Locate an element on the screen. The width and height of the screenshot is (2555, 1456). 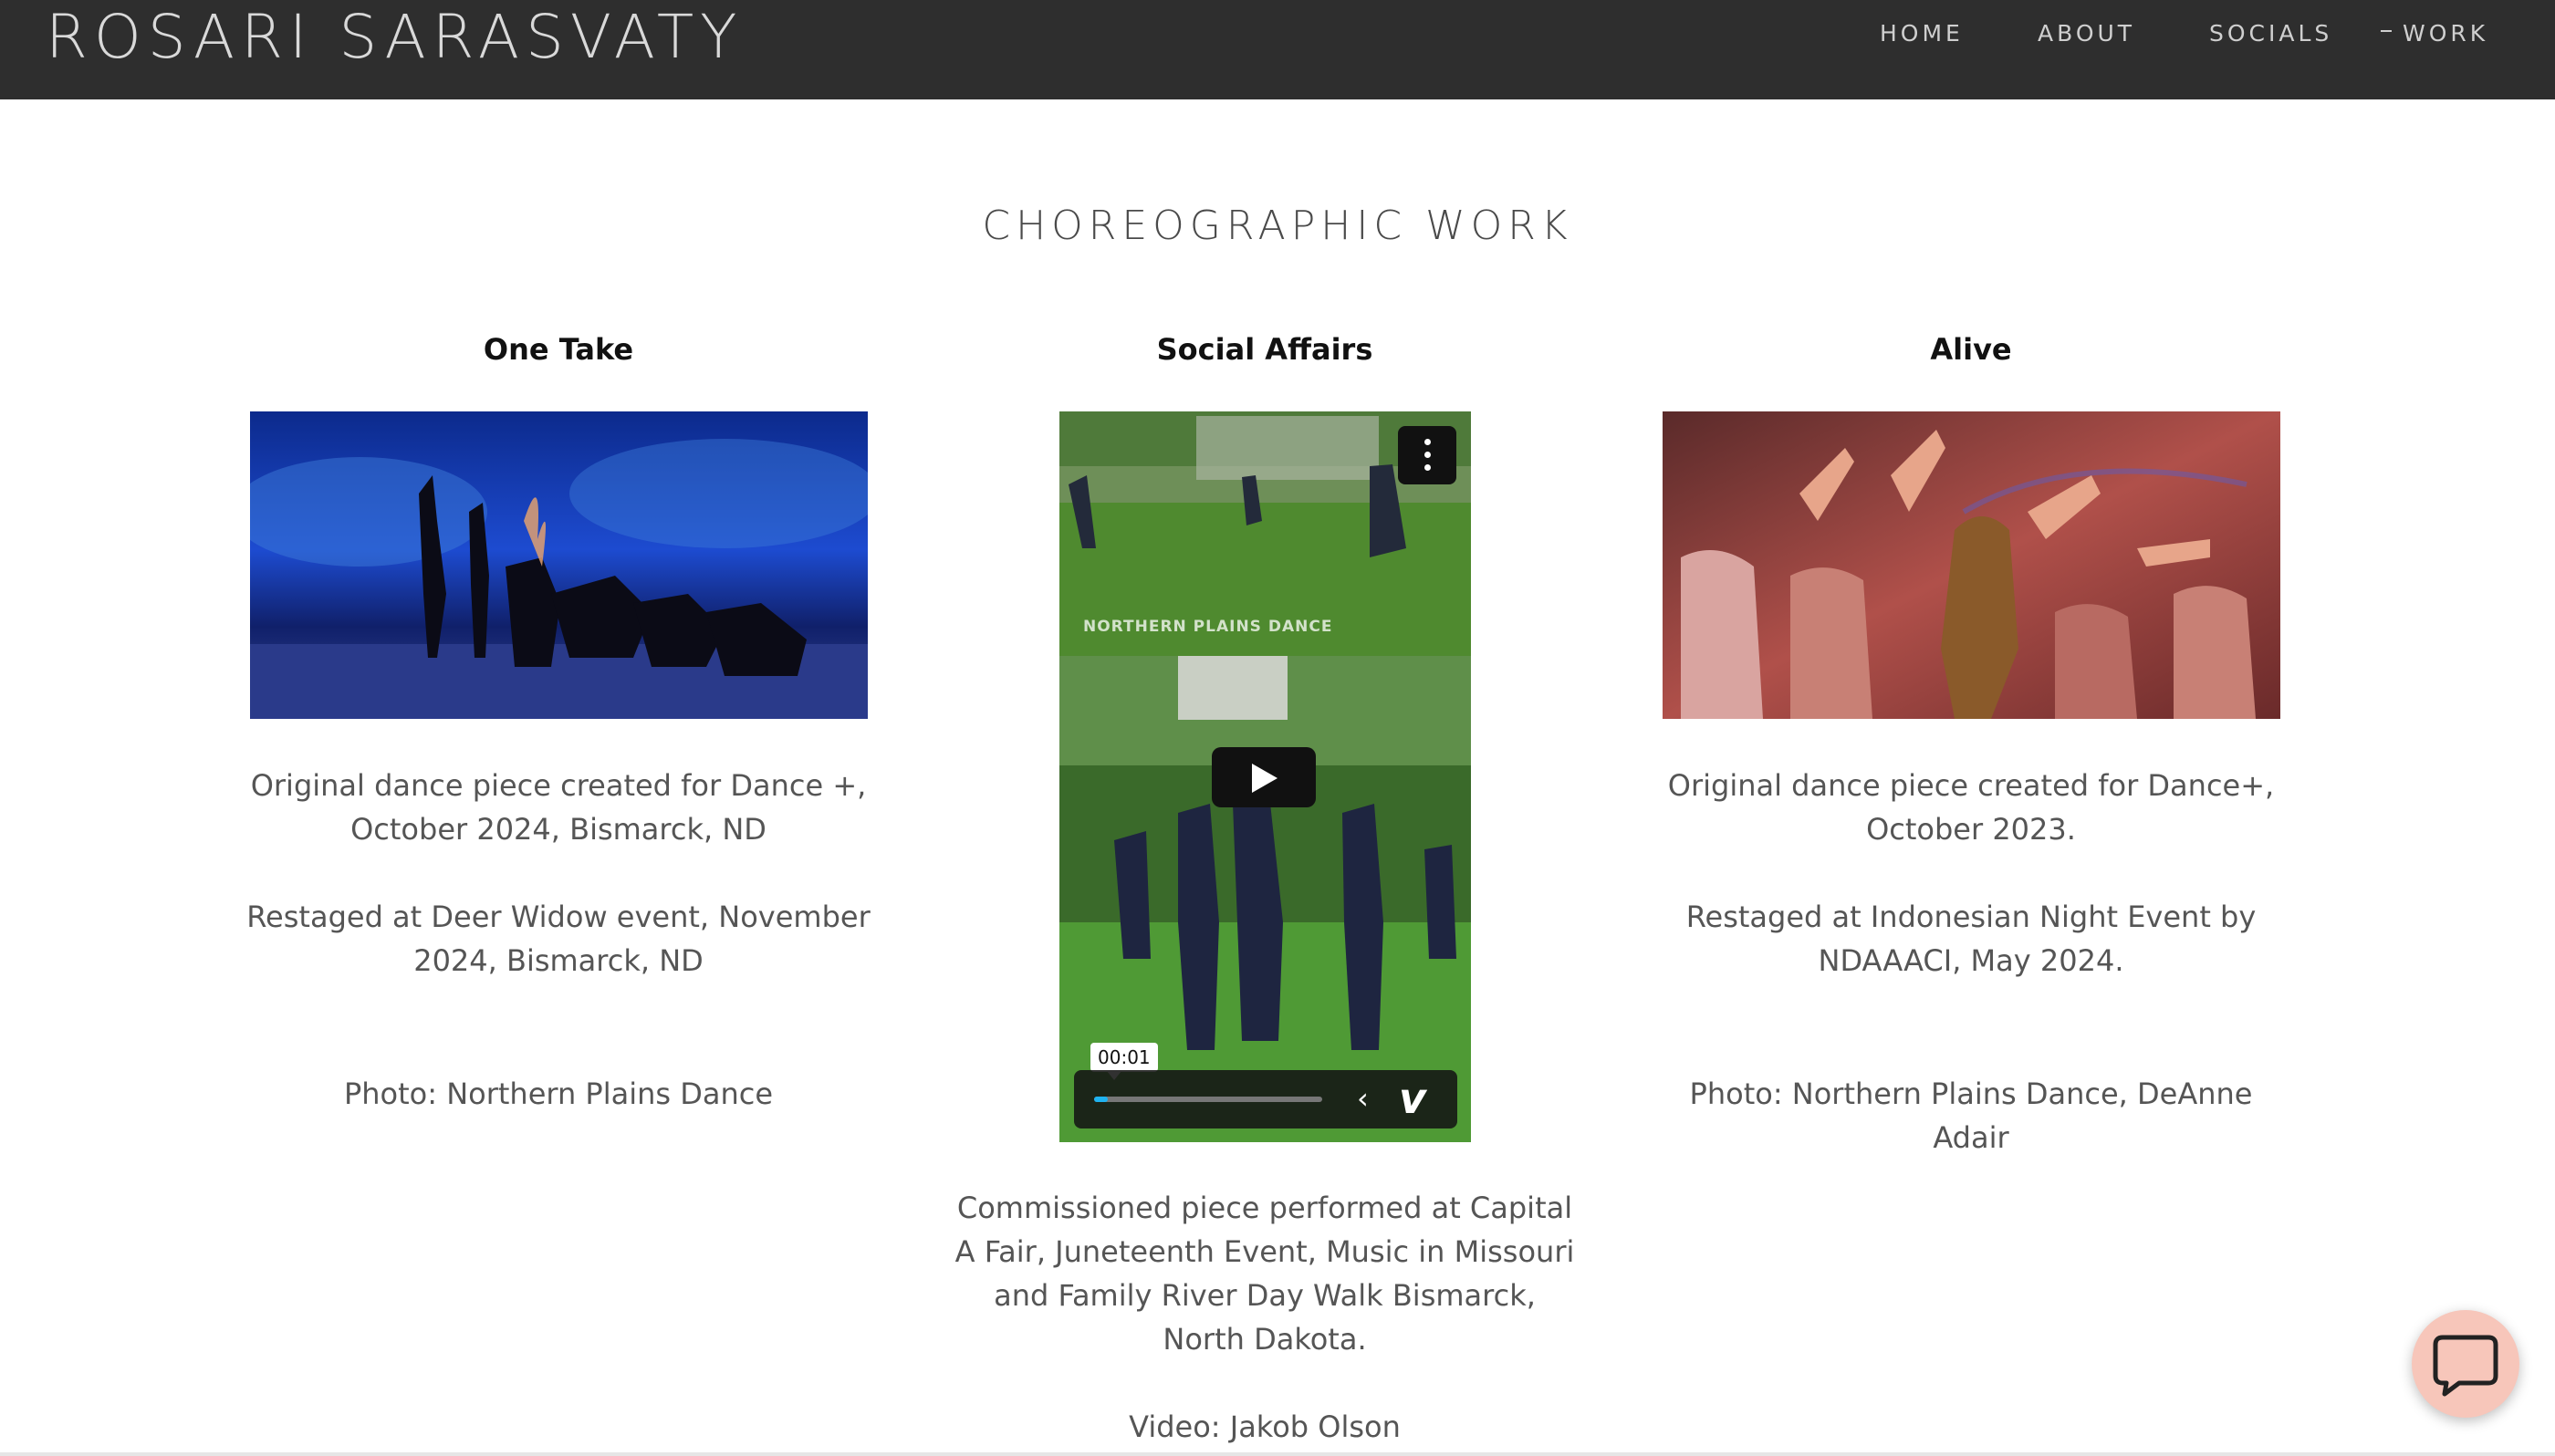
site-brand: ROSARI SARASVATY is located at coordinates (394, 37).